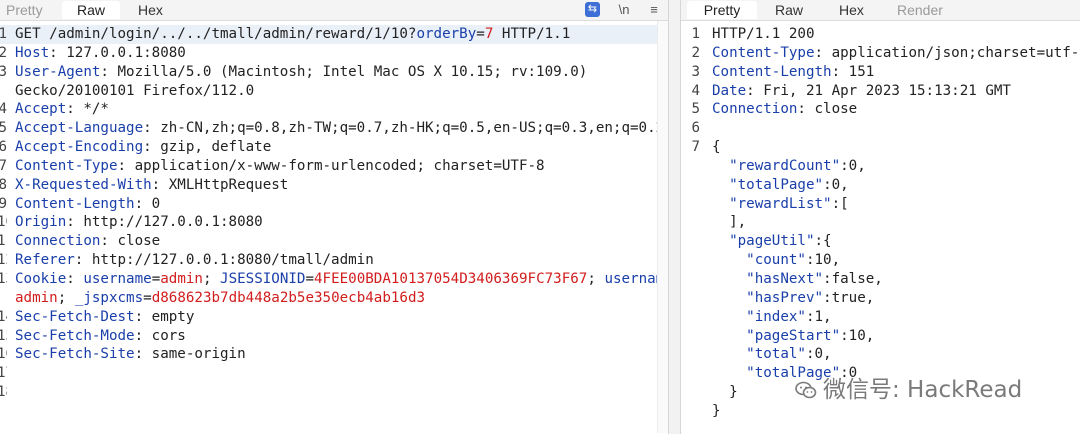 This screenshot has height=434, width=1080. What do you see at coordinates (880, 260) in the screenshot?
I see `code-line: "count":10,` at bounding box center [880, 260].